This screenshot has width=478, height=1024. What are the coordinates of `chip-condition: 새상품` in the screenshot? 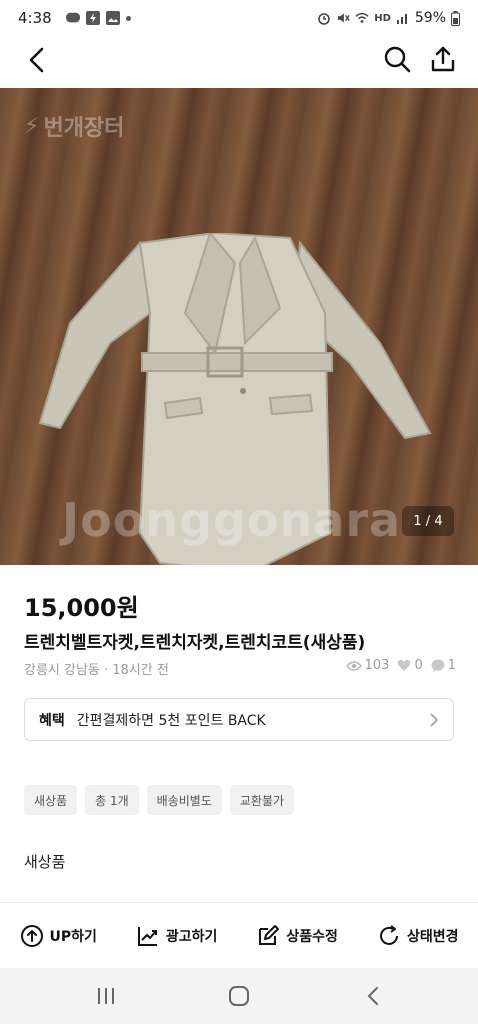 It's located at (51, 800).